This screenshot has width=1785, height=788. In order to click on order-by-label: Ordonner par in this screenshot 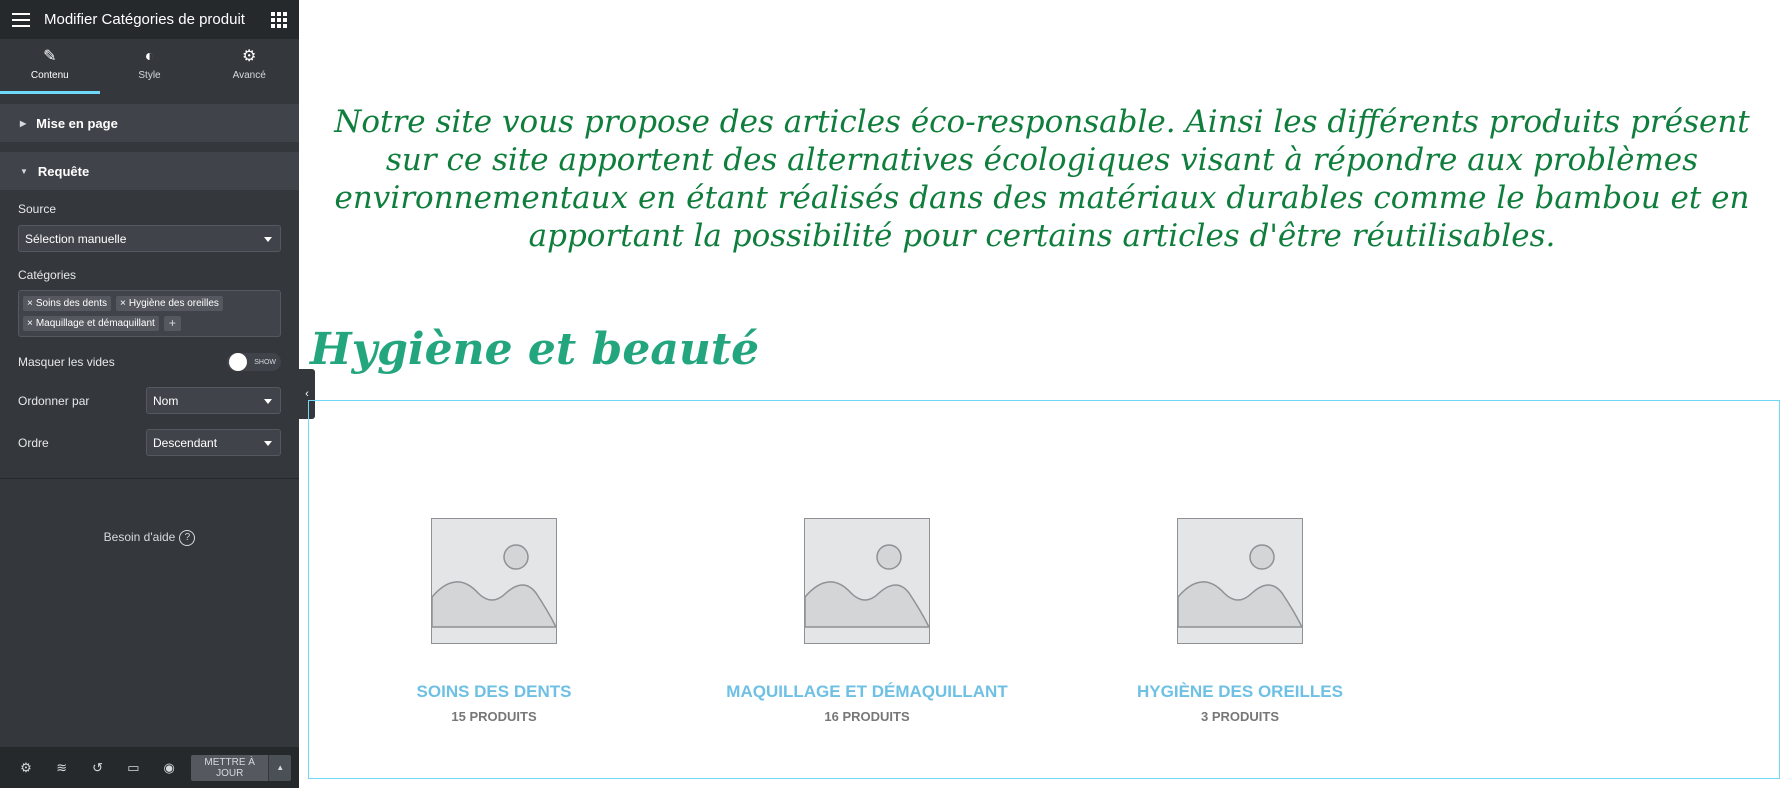, I will do `click(54, 400)`.